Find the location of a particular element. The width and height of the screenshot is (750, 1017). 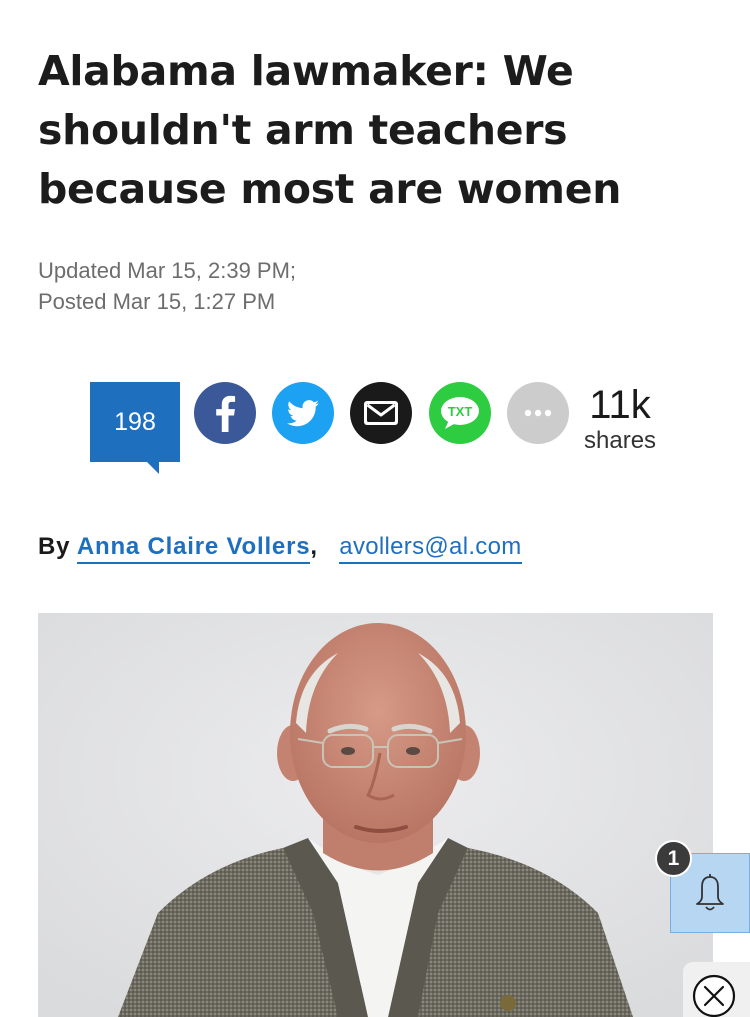

more-icon is located at coordinates (538, 413).